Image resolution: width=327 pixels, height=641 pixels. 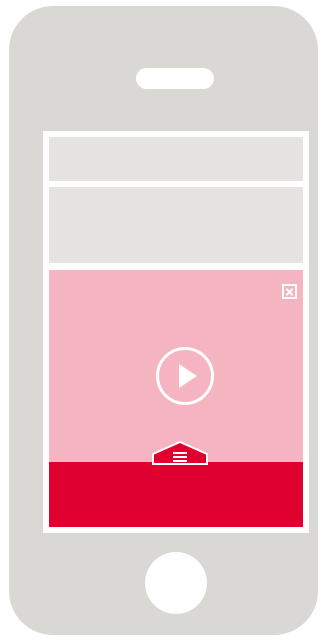 What do you see at coordinates (175, 78) in the screenshot?
I see `phone-speaker` at bounding box center [175, 78].